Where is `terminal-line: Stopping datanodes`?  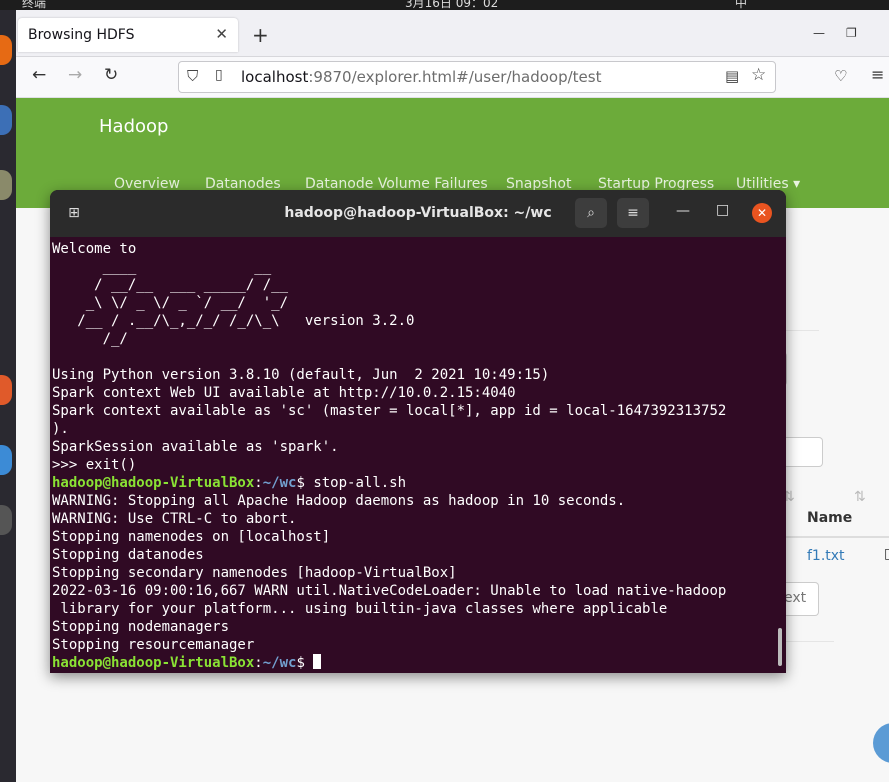
terminal-line: Stopping datanodes is located at coordinates (128, 555).